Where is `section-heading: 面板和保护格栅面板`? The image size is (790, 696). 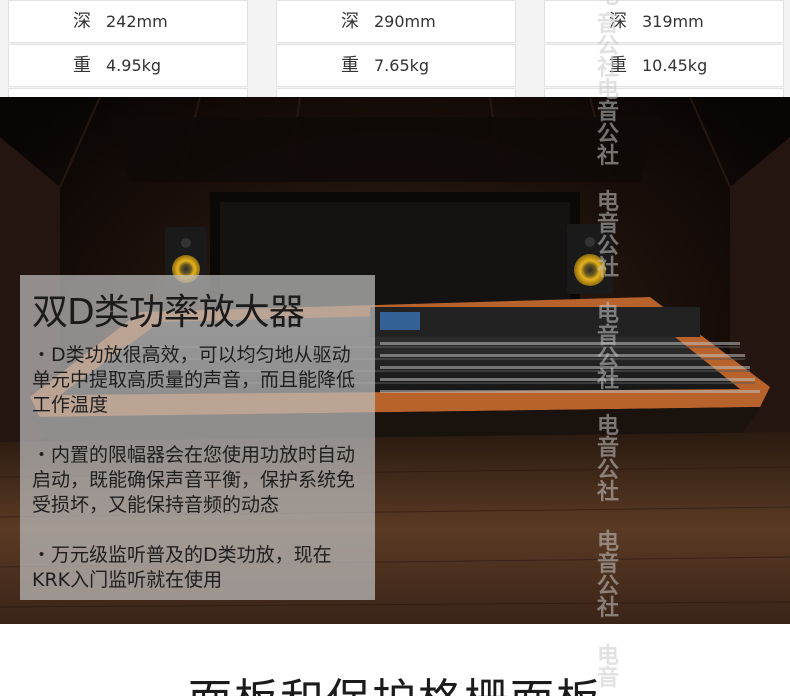
section-heading: 面板和保护格栅面板 is located at coordinates (395, 680).